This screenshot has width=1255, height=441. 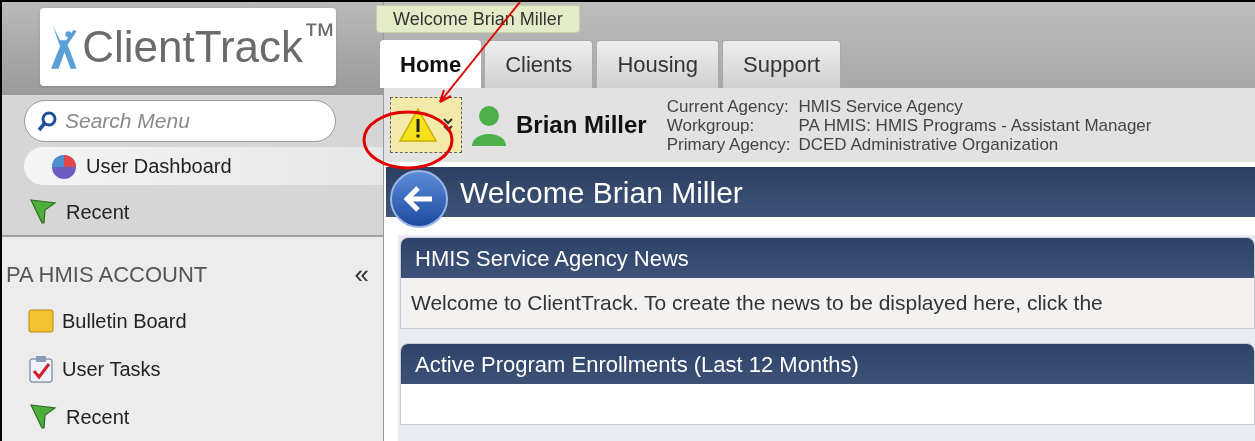 I want to click on back-arrow-icon, so click(x=419, y=199).